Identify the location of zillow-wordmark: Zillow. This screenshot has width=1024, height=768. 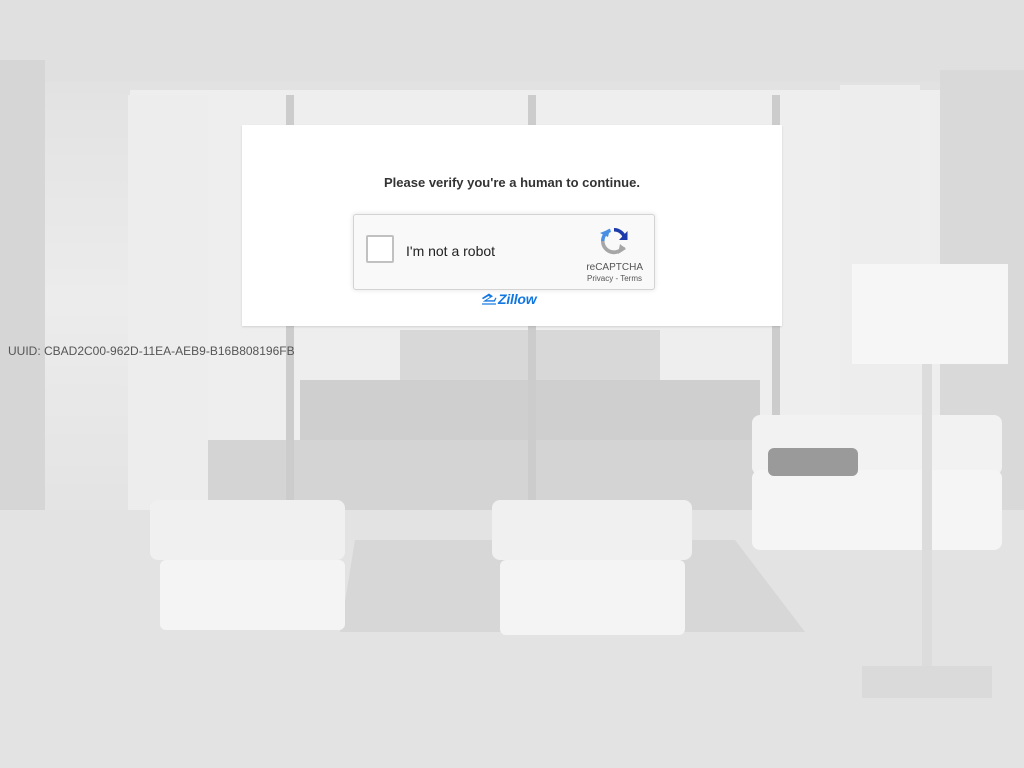
(517, 299).